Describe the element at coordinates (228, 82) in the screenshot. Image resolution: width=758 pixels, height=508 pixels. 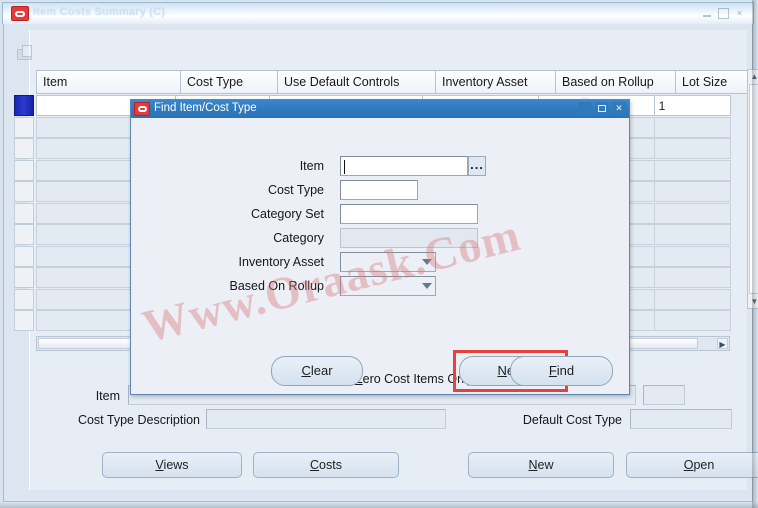
I see `grid-column-header: Cost Type` at that location.